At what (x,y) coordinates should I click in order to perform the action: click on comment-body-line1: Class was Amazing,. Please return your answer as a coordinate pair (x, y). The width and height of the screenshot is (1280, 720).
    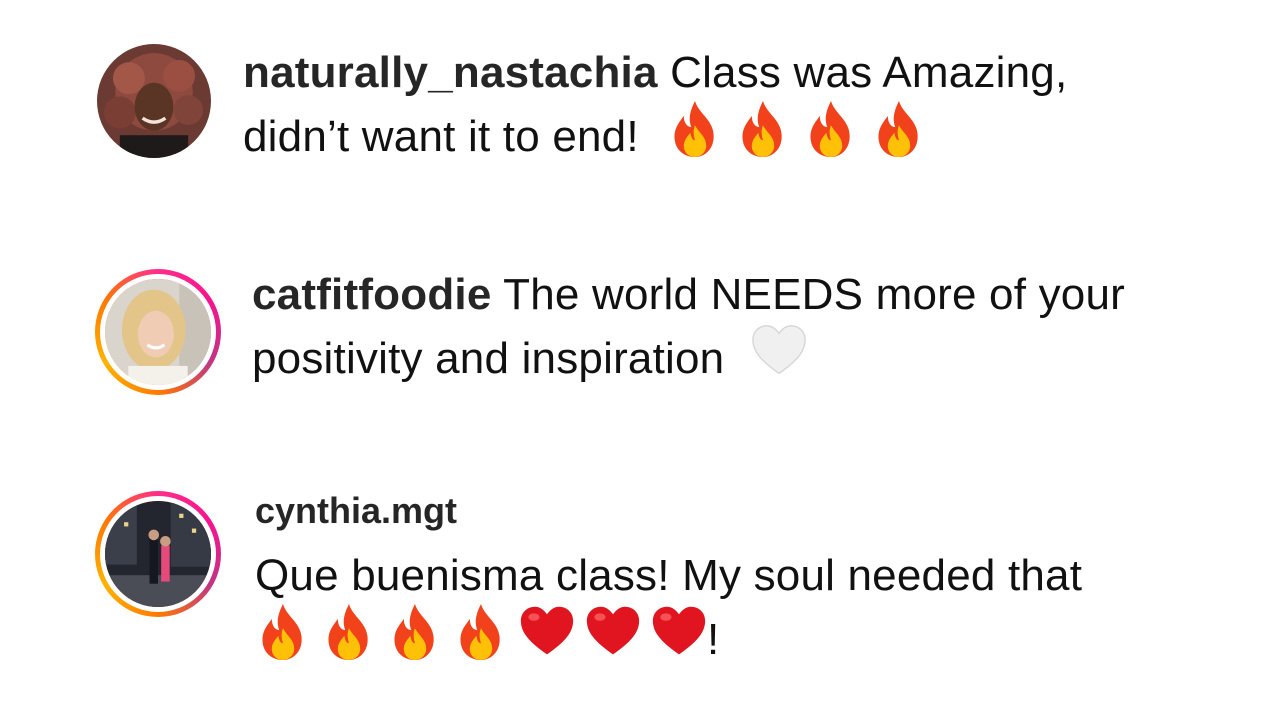
    Looking at the image, I should click on (869, 72).